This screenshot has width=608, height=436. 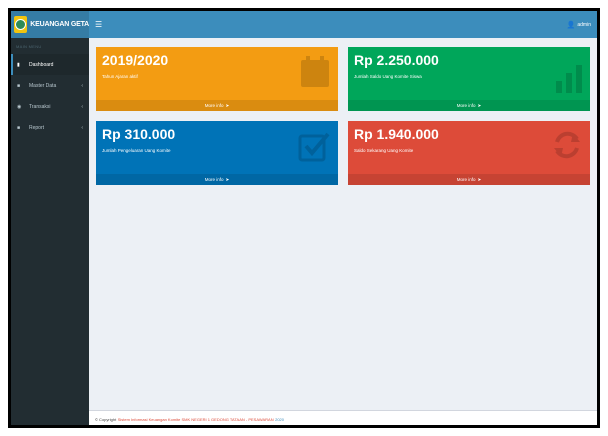 I want to click on report-icon: ■, so click(x=19, y=127).